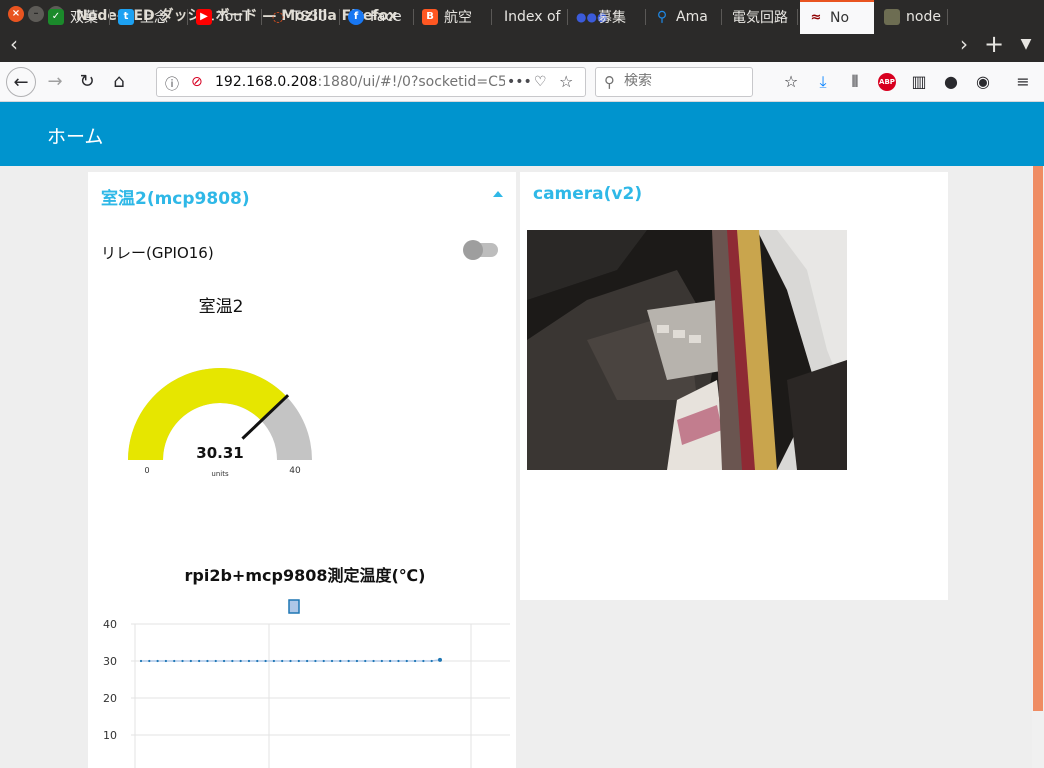  I want to click on tab-youtube: ▶ YouT, so click(225, 17).